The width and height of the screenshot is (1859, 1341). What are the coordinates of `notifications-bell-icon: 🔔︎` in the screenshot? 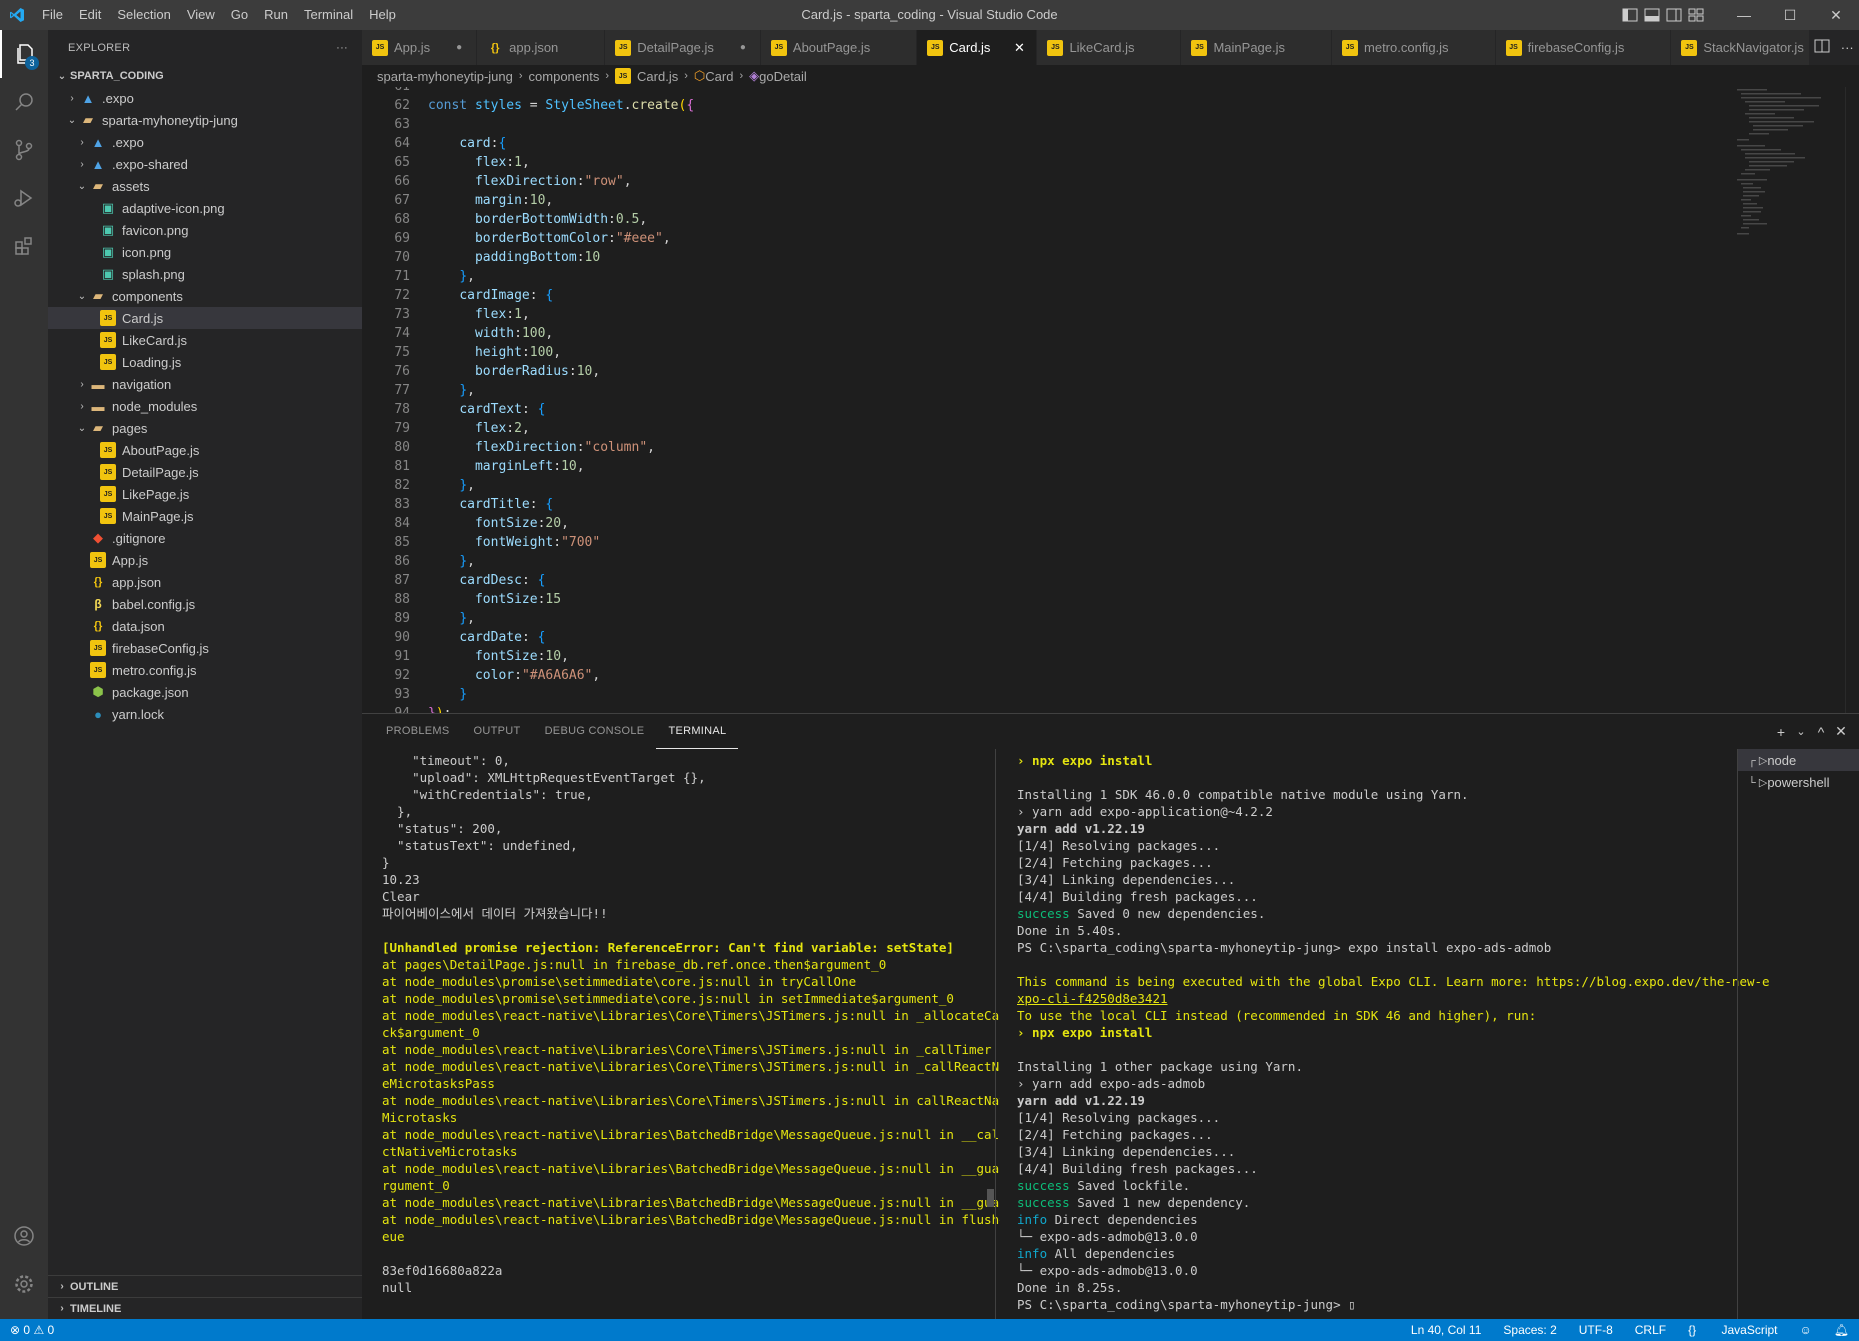 It's located at (1841, 1330).